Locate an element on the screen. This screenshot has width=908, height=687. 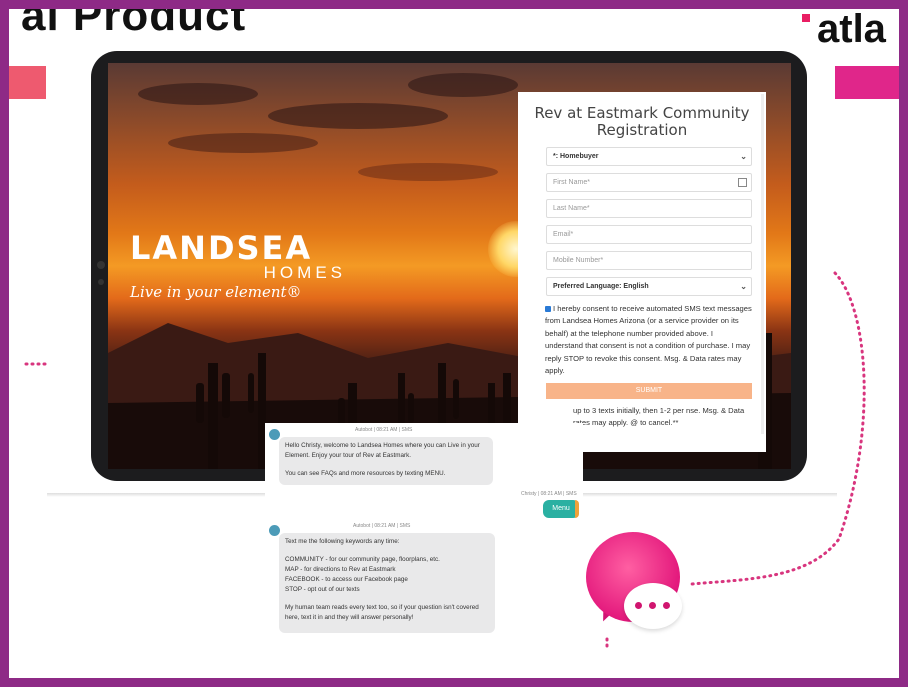
language-value: Preferred Language: English is located at coordinates (601, 286).